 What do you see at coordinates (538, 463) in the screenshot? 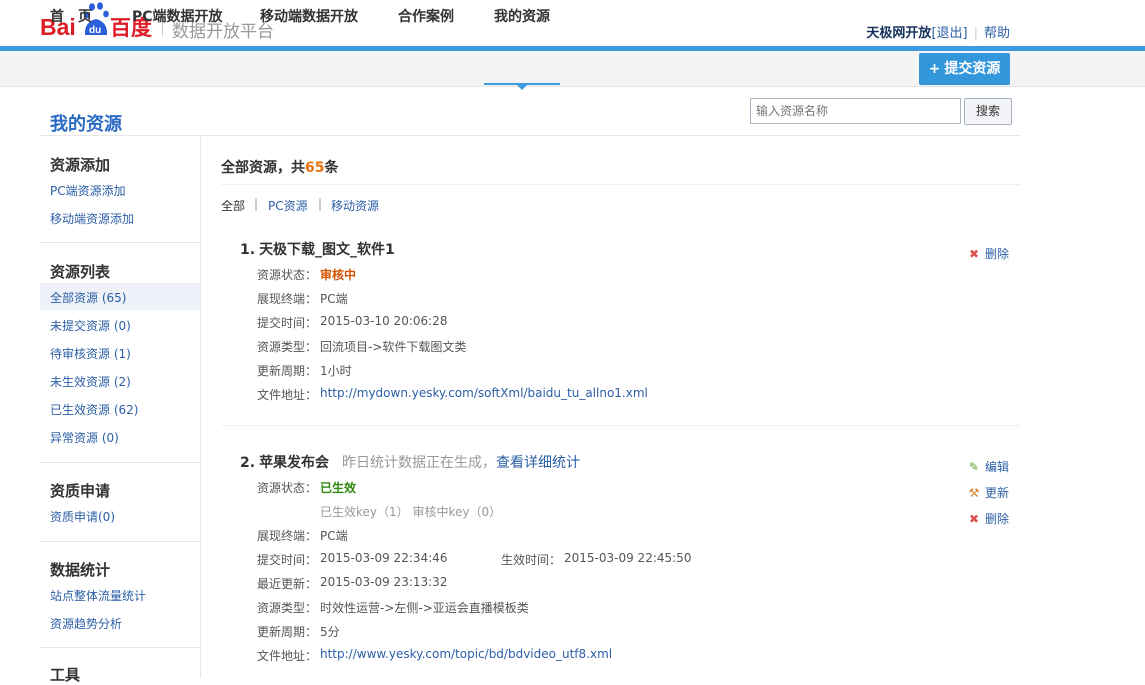
I see `view-stats-link: 查看详细统计` at bounding box center [538, 463].